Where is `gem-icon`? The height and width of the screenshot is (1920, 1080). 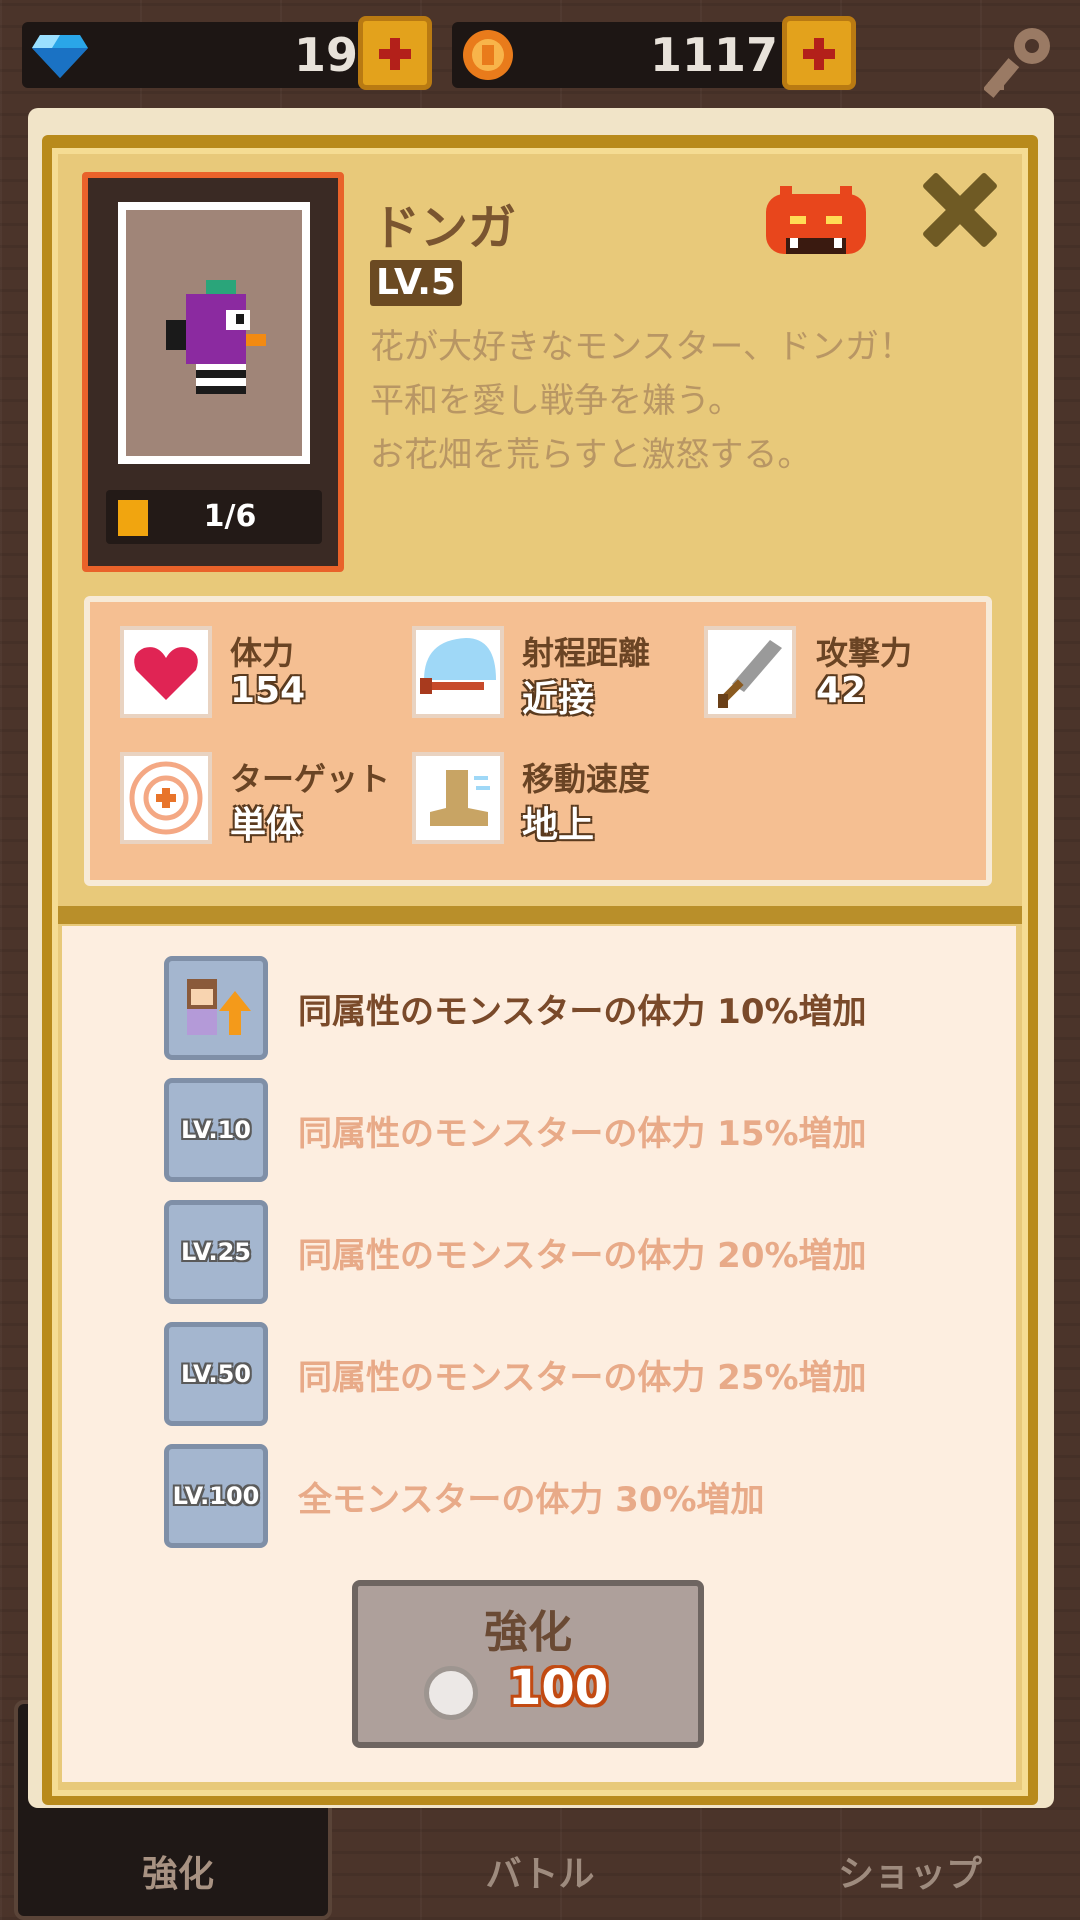
gem-icon is located at coordinates (60, 56).